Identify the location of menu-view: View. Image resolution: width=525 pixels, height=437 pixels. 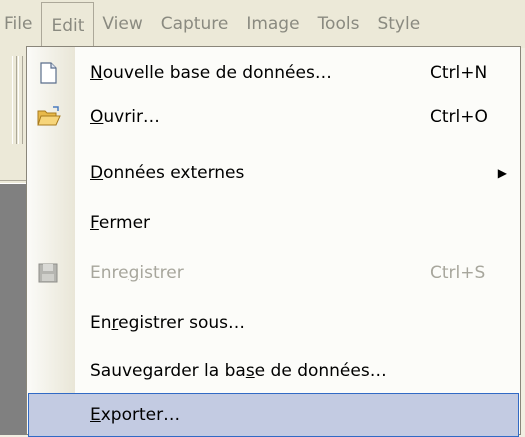
(122, 24).